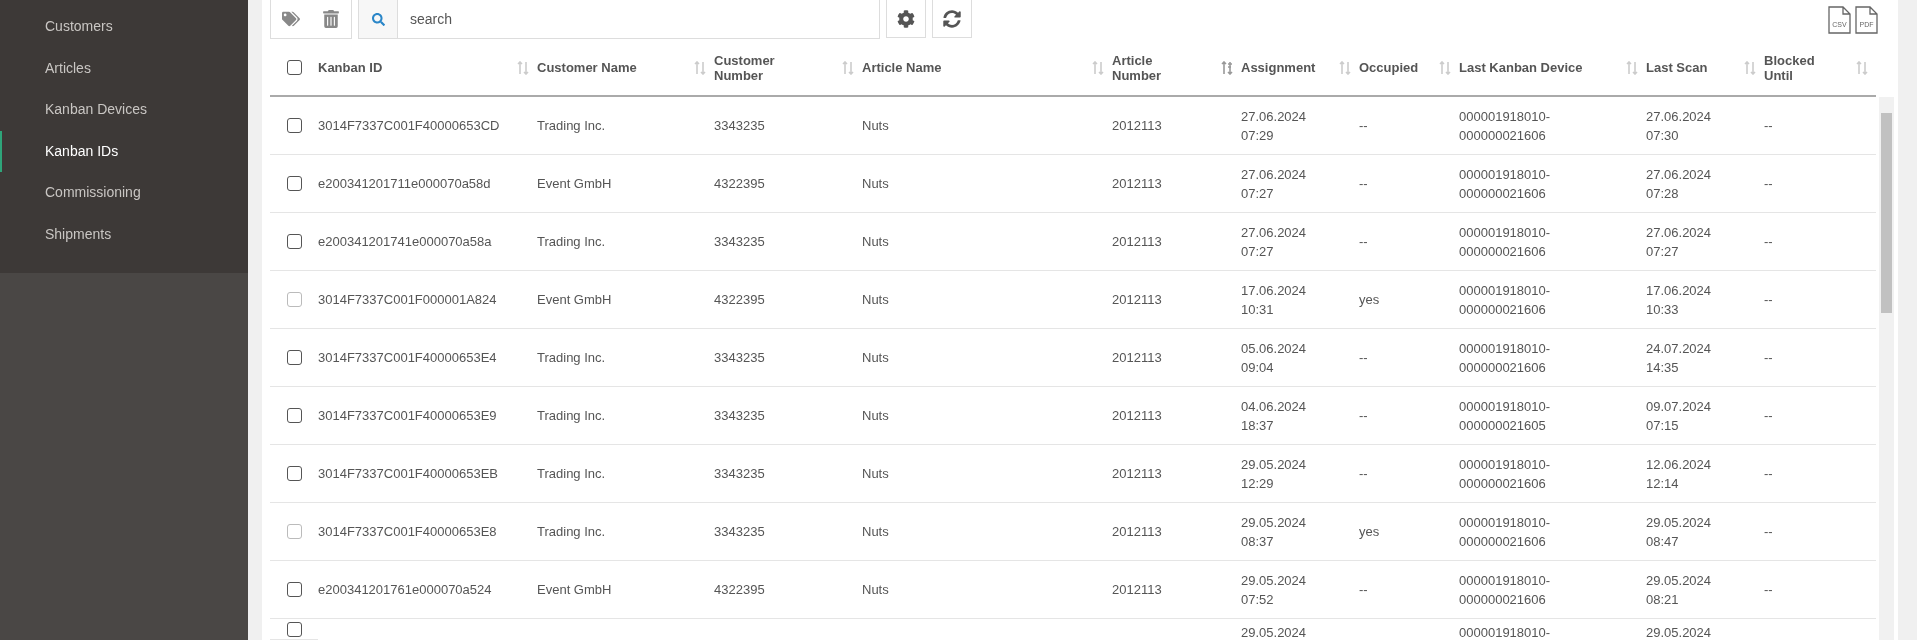 Image resolution: width=1917 pixels, height=640 pixels. I want to click on column-header: Last Kanban Device, so click(1552, 68).